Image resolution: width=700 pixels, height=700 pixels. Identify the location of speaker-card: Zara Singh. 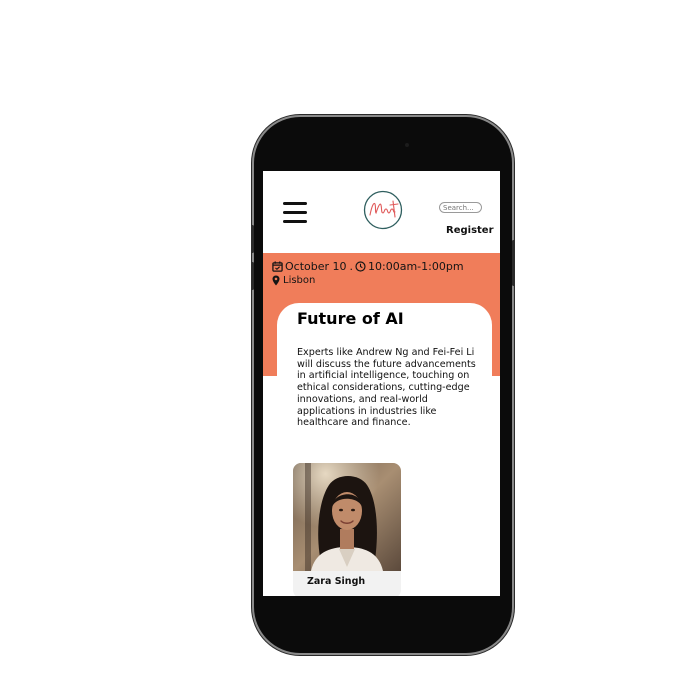
(347, 529).